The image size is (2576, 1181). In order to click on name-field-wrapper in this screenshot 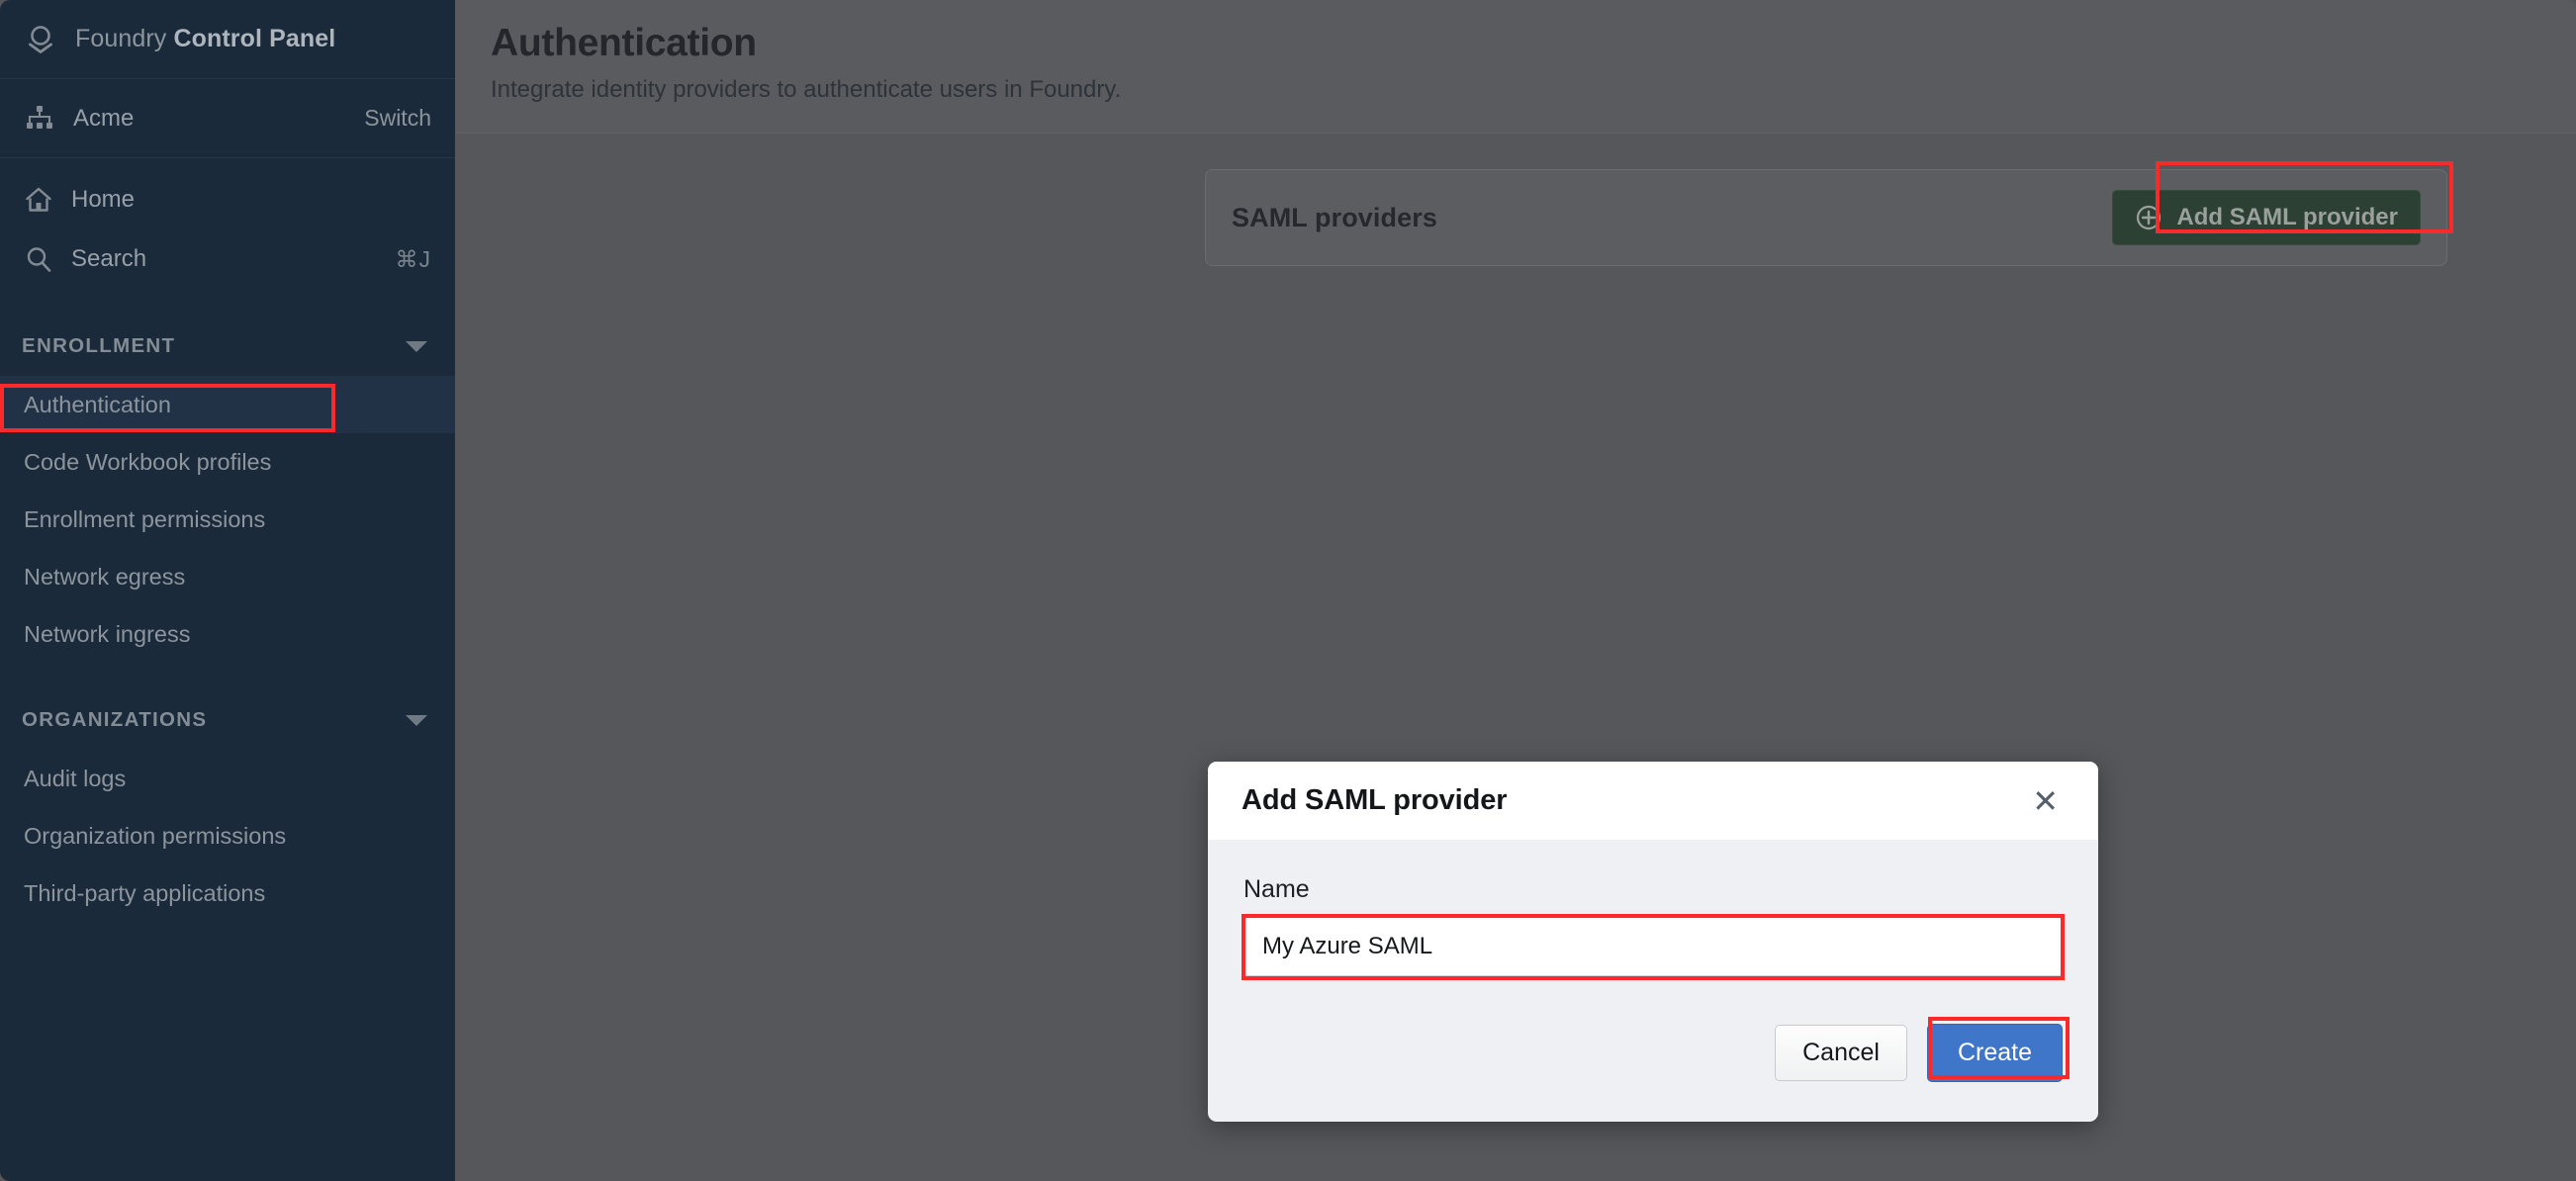, I will do `click(1653, 947)`.